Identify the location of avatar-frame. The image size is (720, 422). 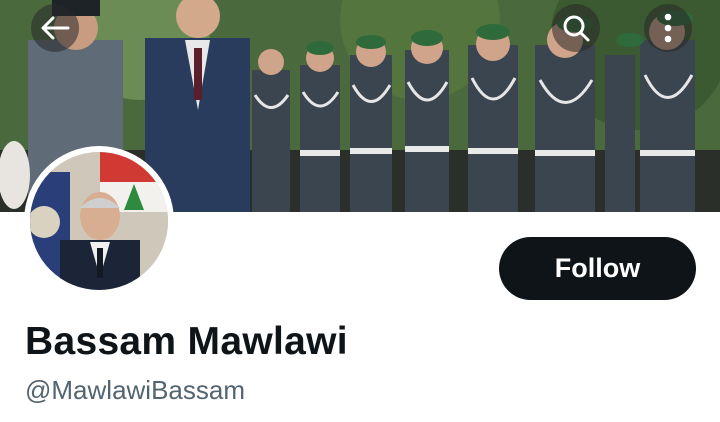
(99, 221).